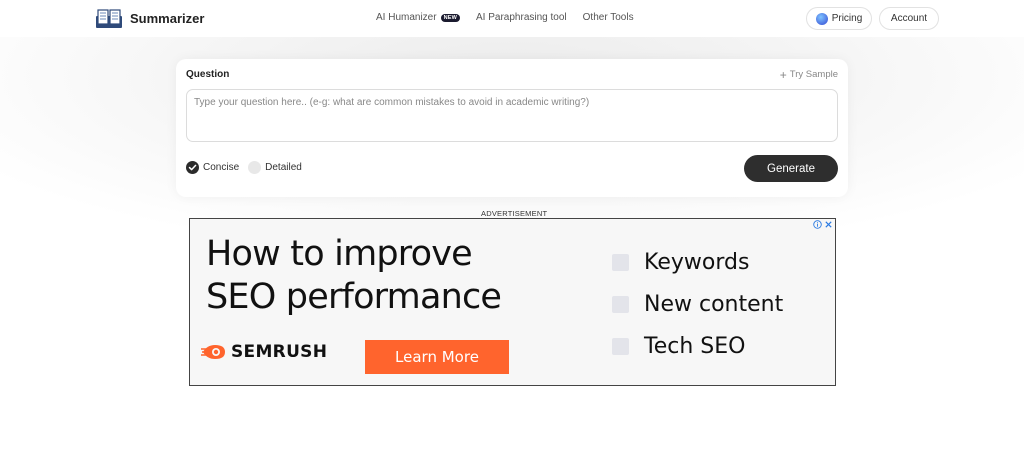  What do you see at coordinates (213, 352) in the screenshot?
I see `semrush-flame-icon` at bounding box center [213, 352].